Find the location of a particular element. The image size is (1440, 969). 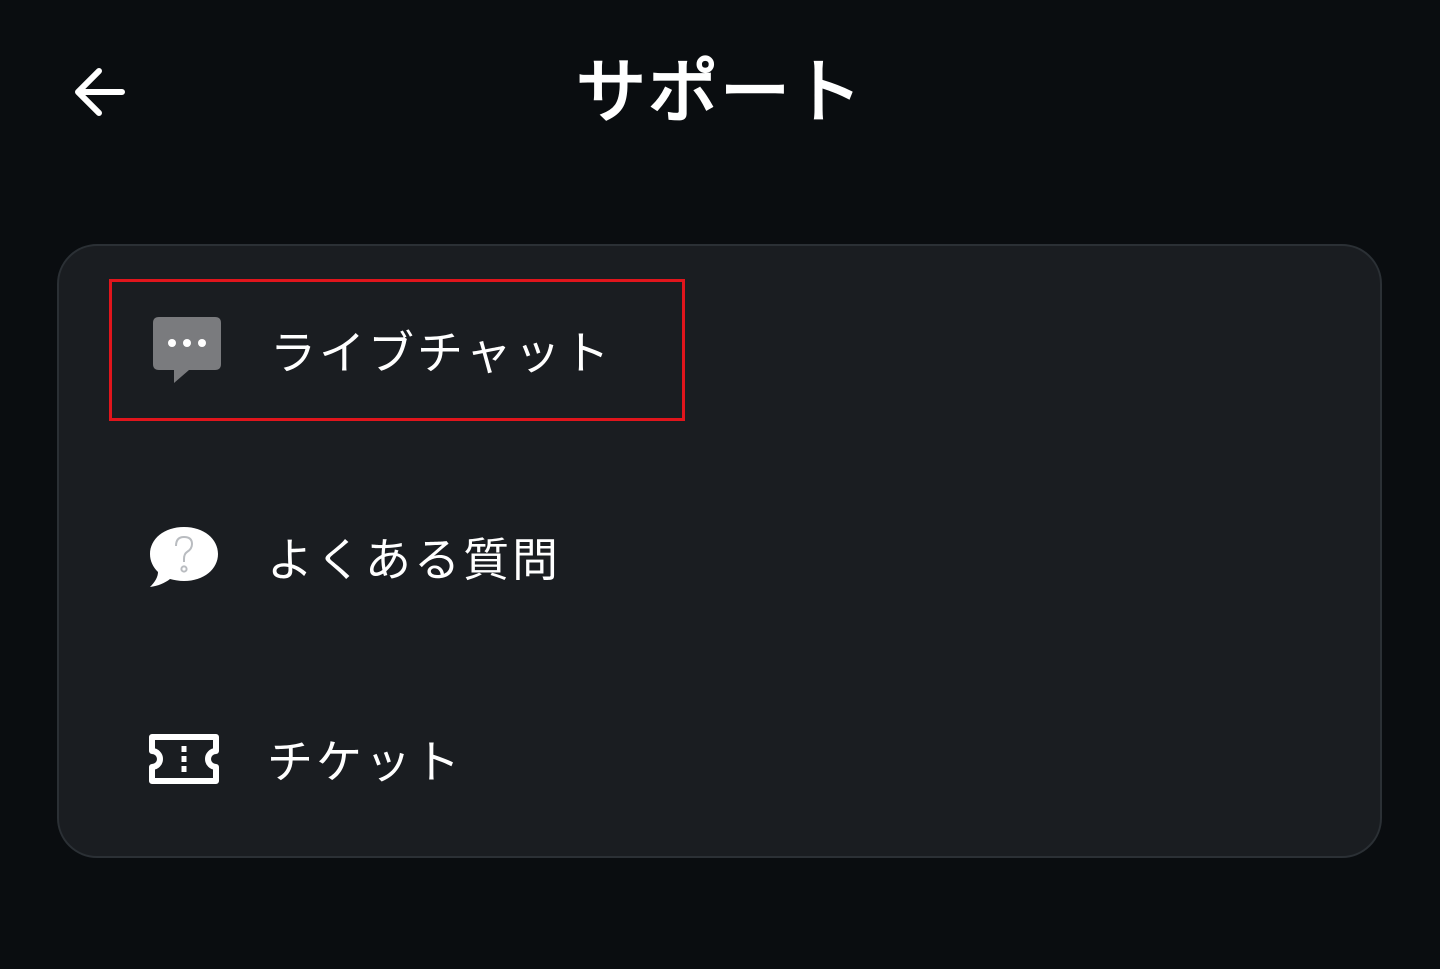

question-speech-bubble-icon is located at coordinates (184, 557).